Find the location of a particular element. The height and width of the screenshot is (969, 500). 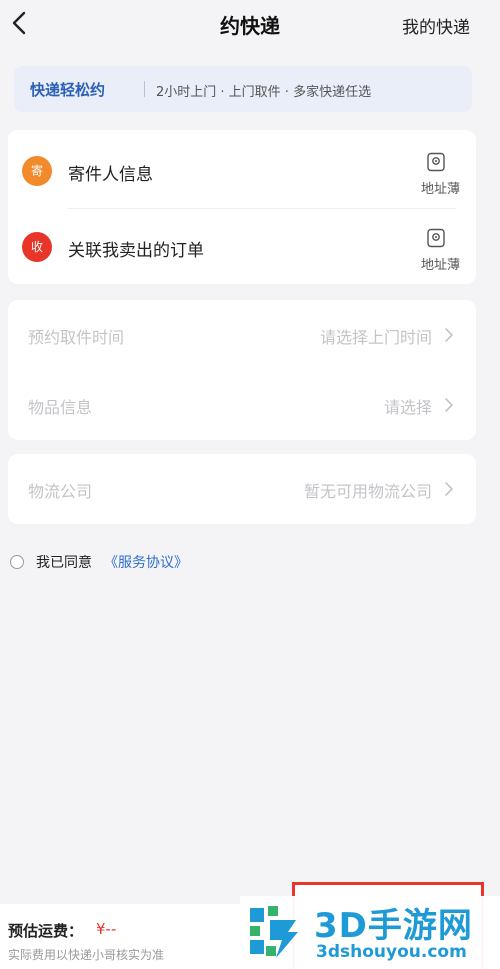

logistics-company-row: 物流公司 暂无可用物流公司 is located at coordinates (242, 489).